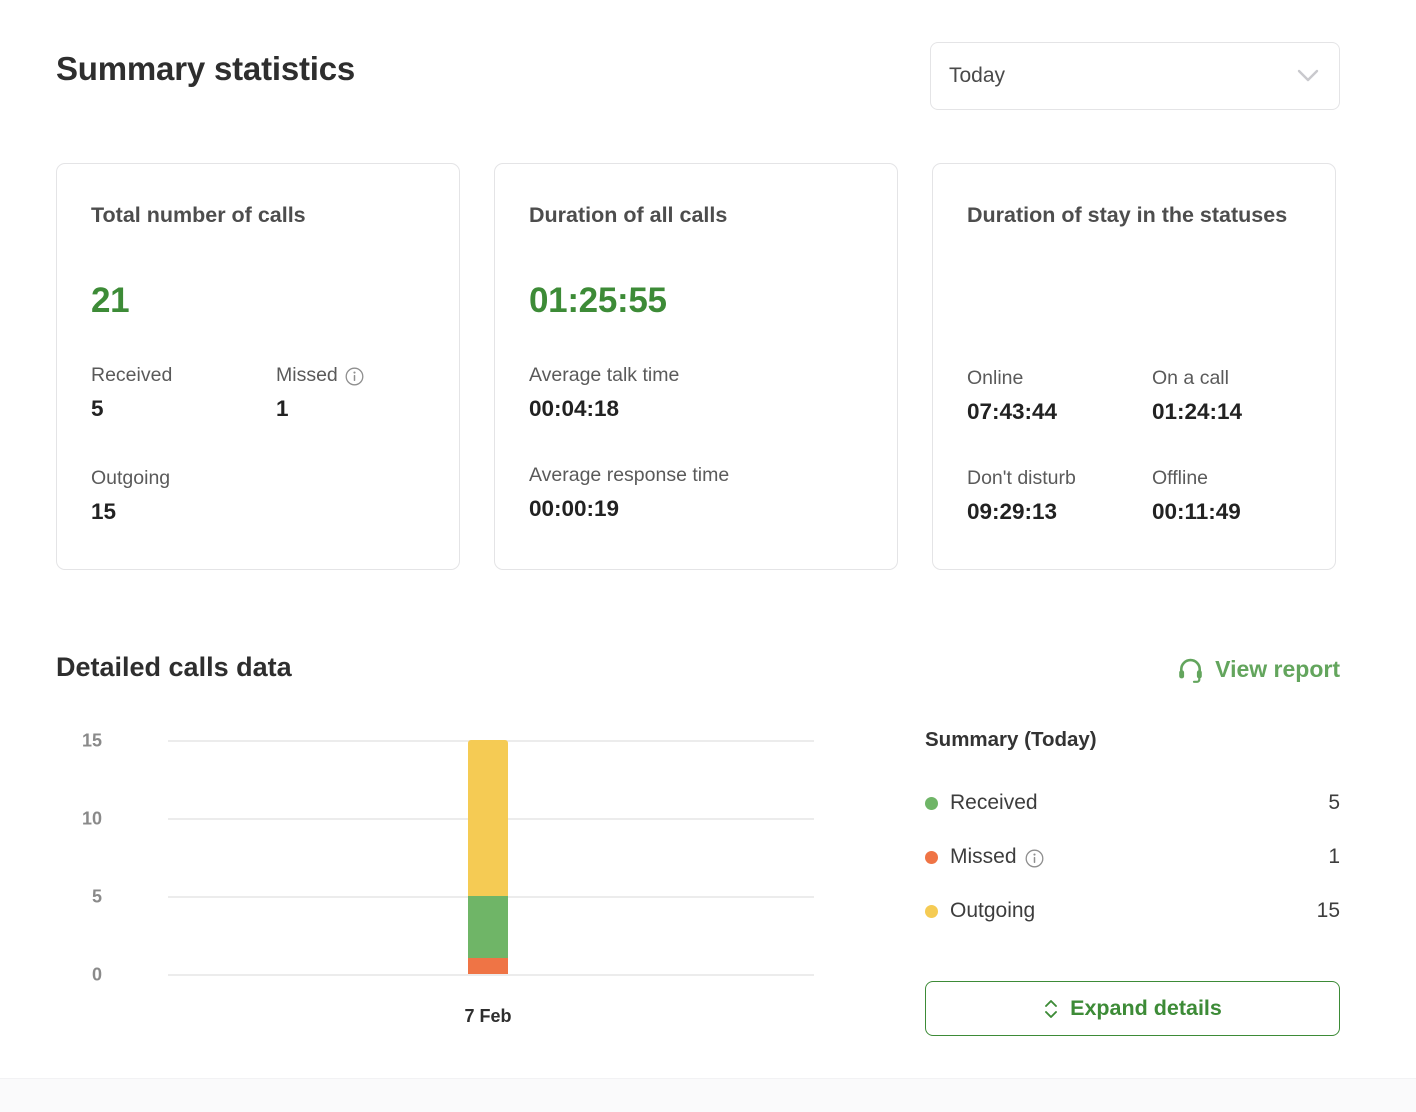 The width and height of the screenshot is (1416, 1112). What do you see at coordinates (1277, 669) in the screenshot?
I see `view-report-label: View report` at bounding box center [1277, 669].